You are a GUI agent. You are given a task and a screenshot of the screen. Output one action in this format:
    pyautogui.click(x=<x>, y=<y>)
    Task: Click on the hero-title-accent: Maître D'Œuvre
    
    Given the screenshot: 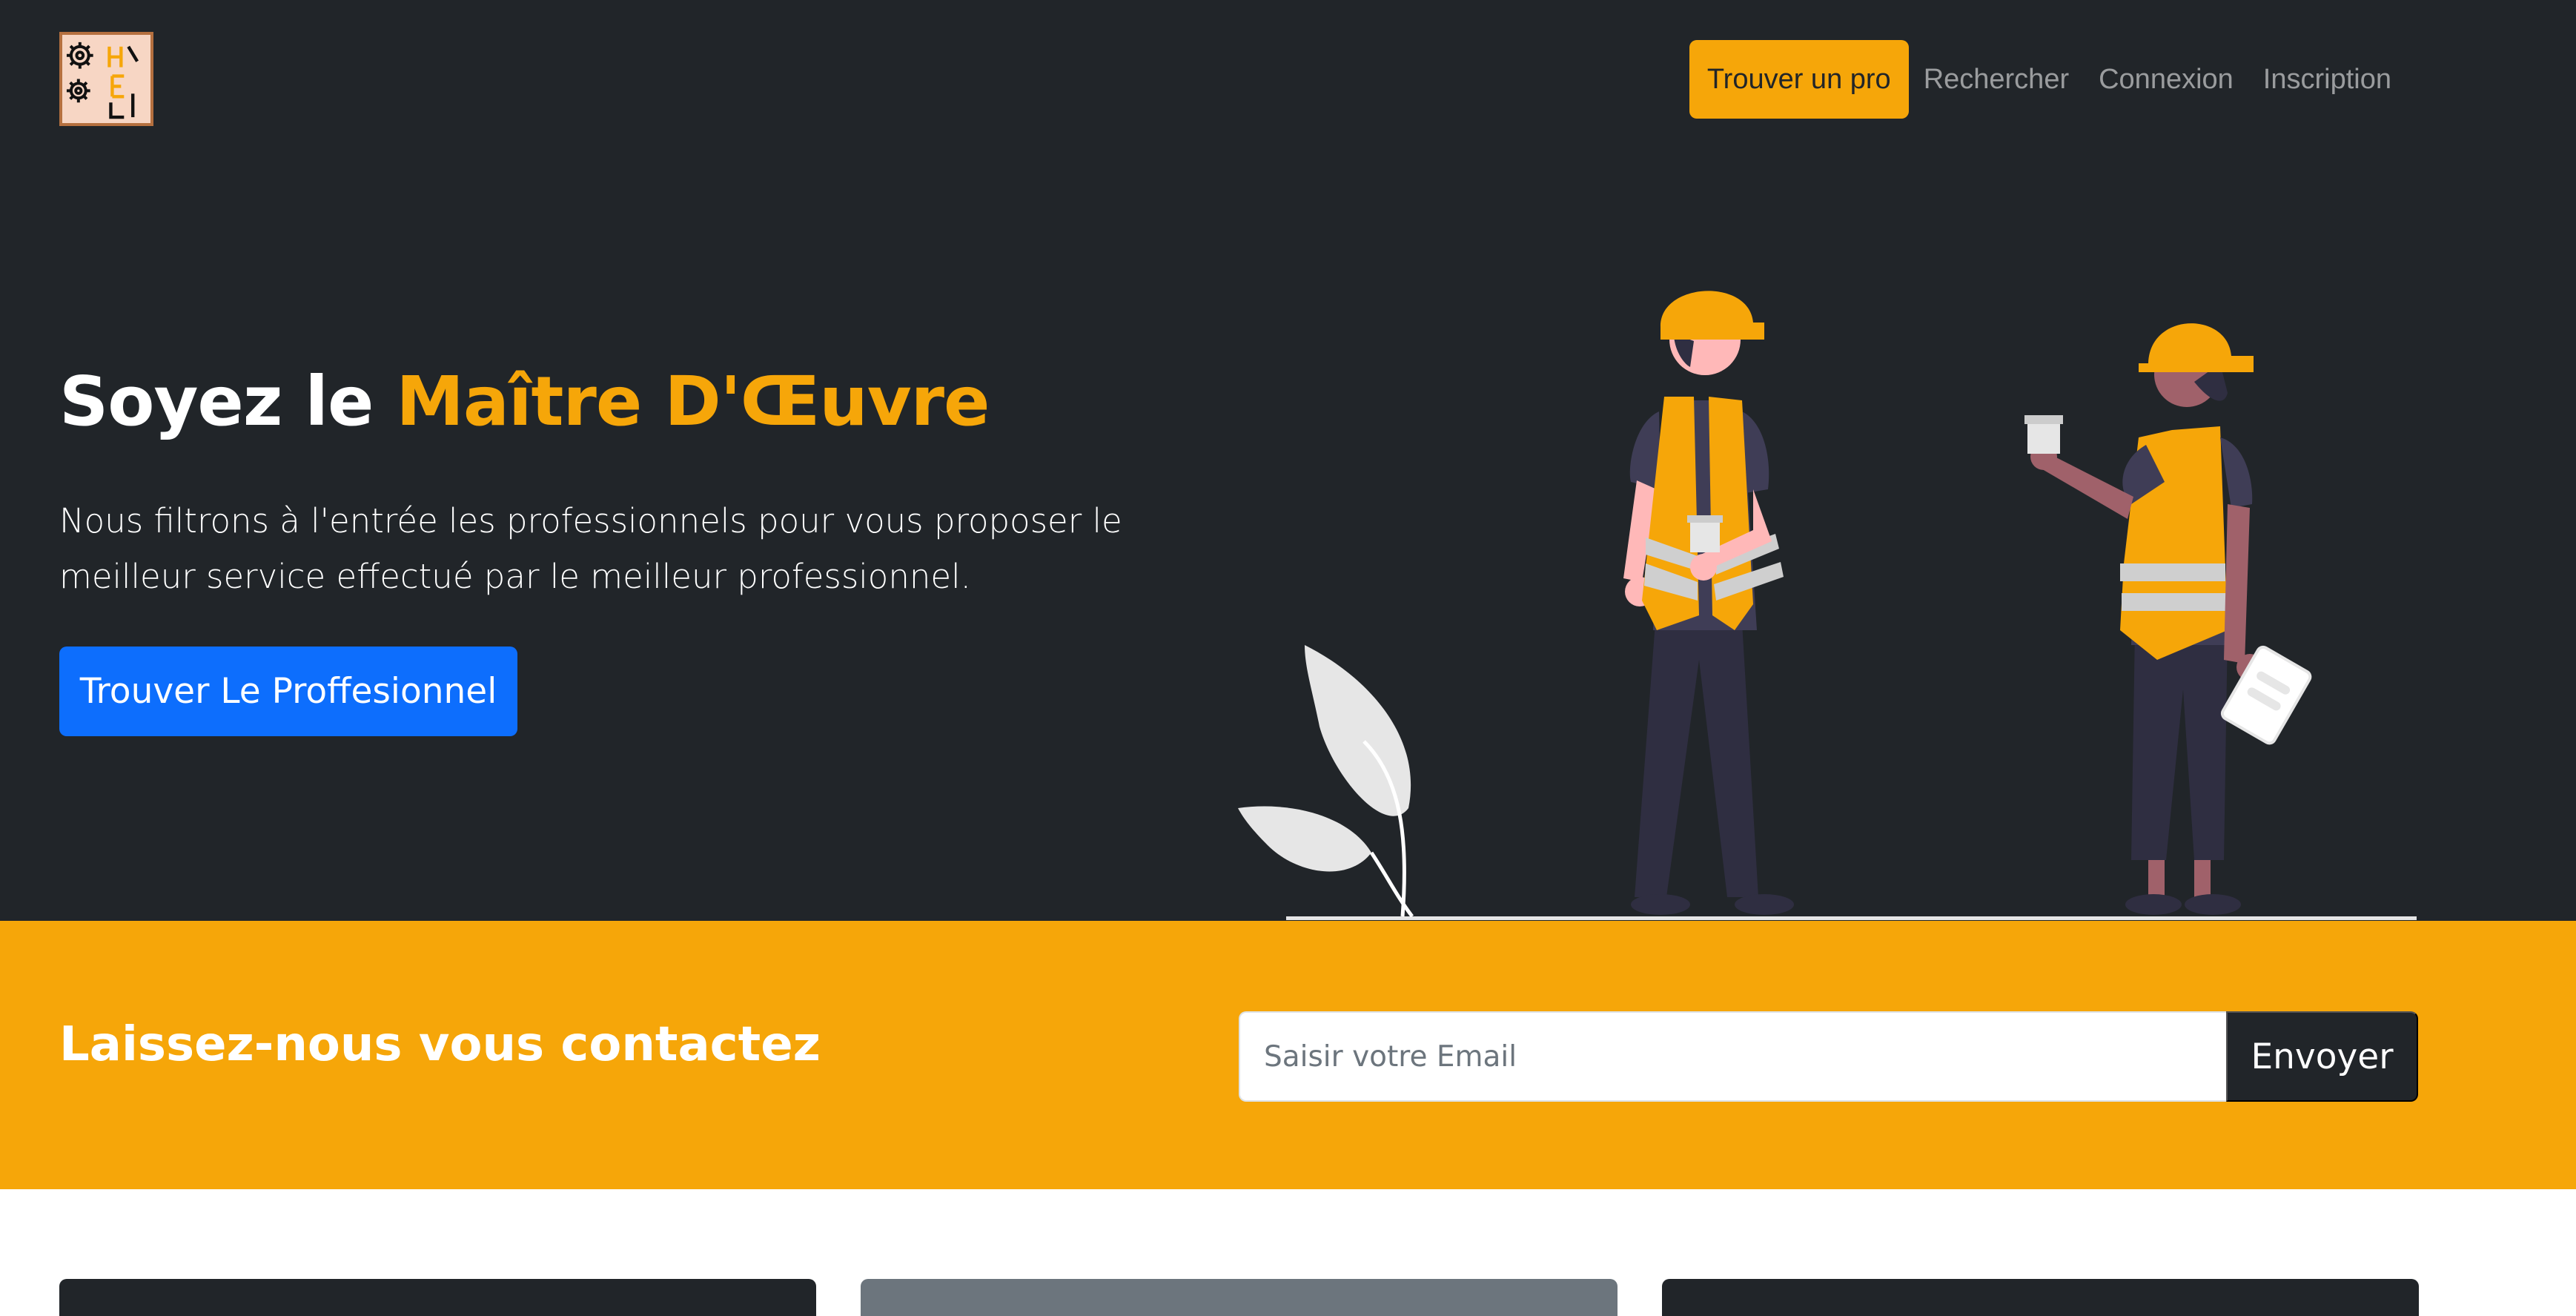 What is the action you would take?
    pyautogui.click(x=693, y=401)
    